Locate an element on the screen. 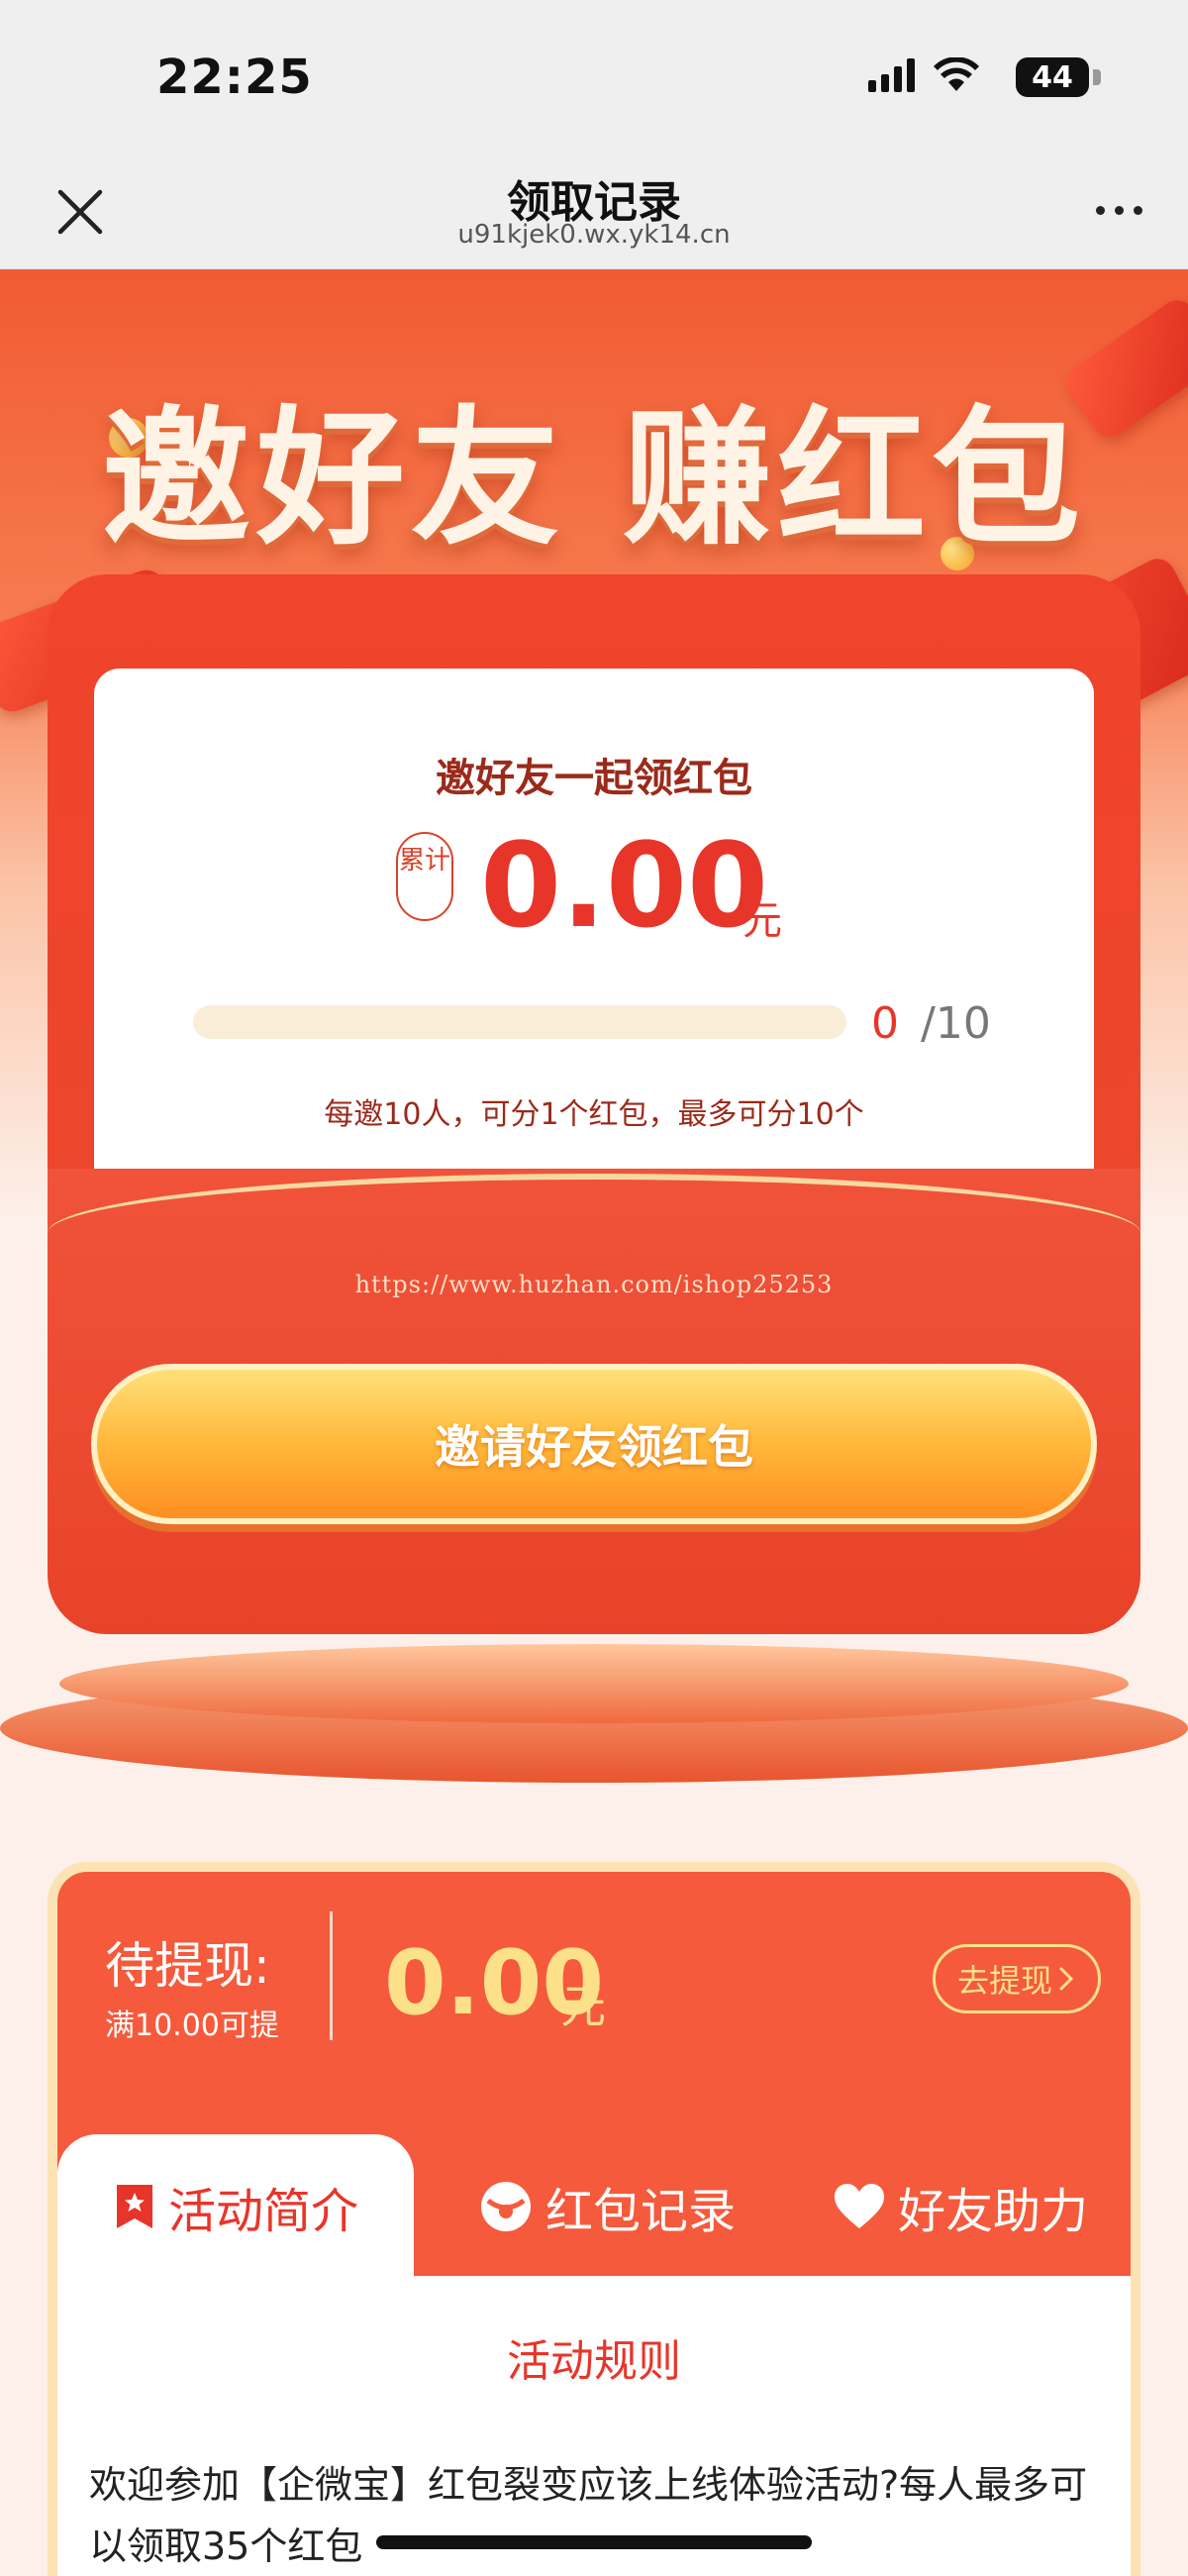 Image resolution: width=1188 pixels, height=2576 pixels. wifi-icon is located at coordinates (957, 74).